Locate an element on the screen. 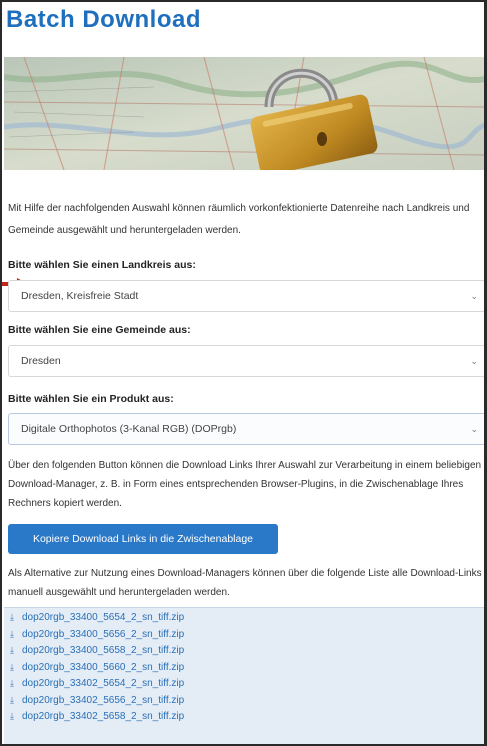 The height and width of the screenshot is (746, 487). download-link-label: dop20rgb_33400_5658_2_sn_tiff.zip is located at coordinates (103, 650).